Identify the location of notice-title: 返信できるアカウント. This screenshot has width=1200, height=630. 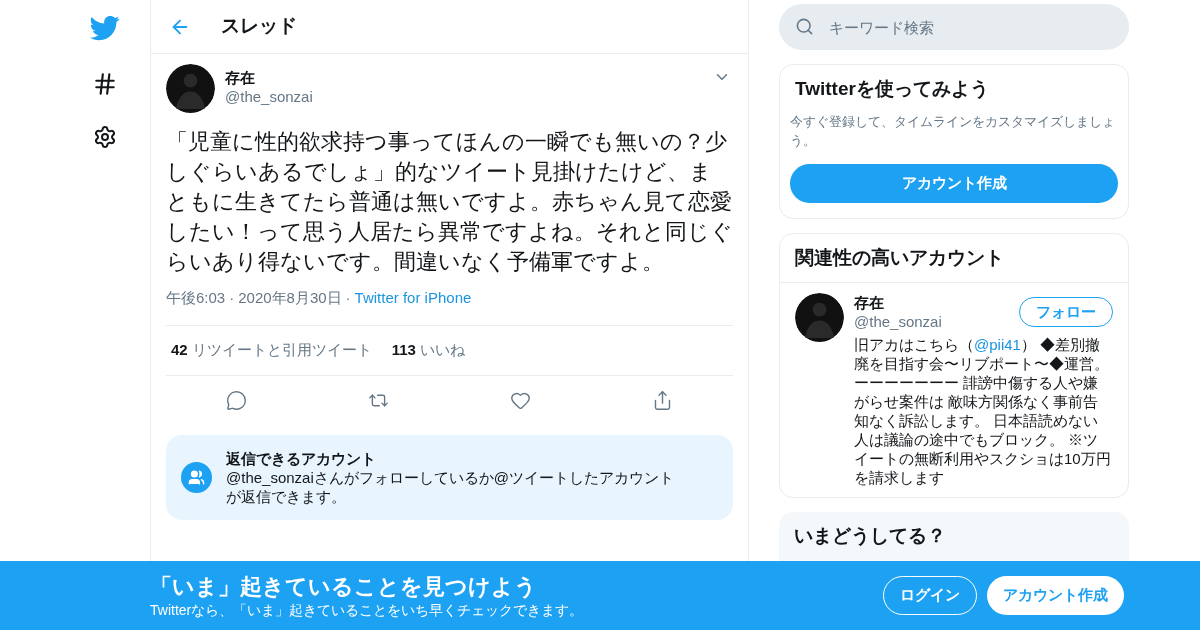
(301, 458).